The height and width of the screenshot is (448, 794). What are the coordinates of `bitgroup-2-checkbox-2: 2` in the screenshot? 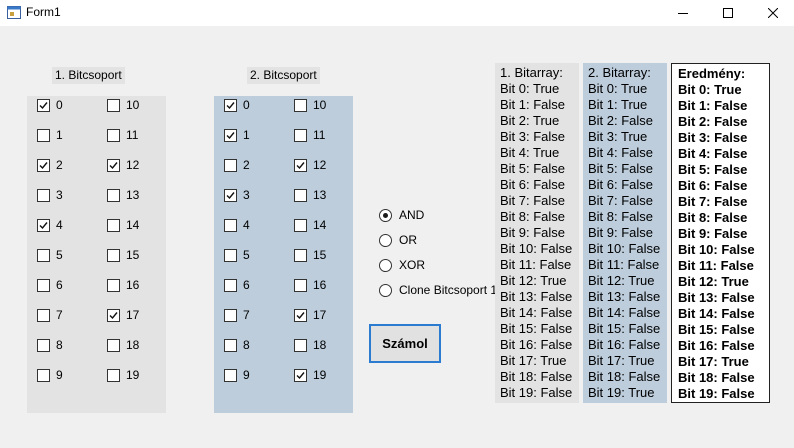 It's located at (237, 165).